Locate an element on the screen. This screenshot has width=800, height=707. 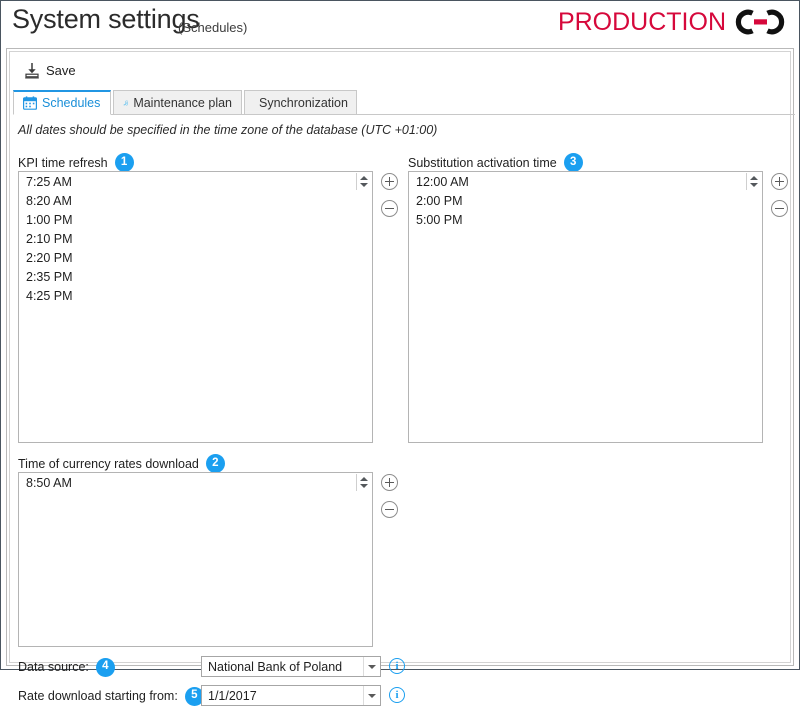
badge-4: 4 is located at coordinates (105, 667).